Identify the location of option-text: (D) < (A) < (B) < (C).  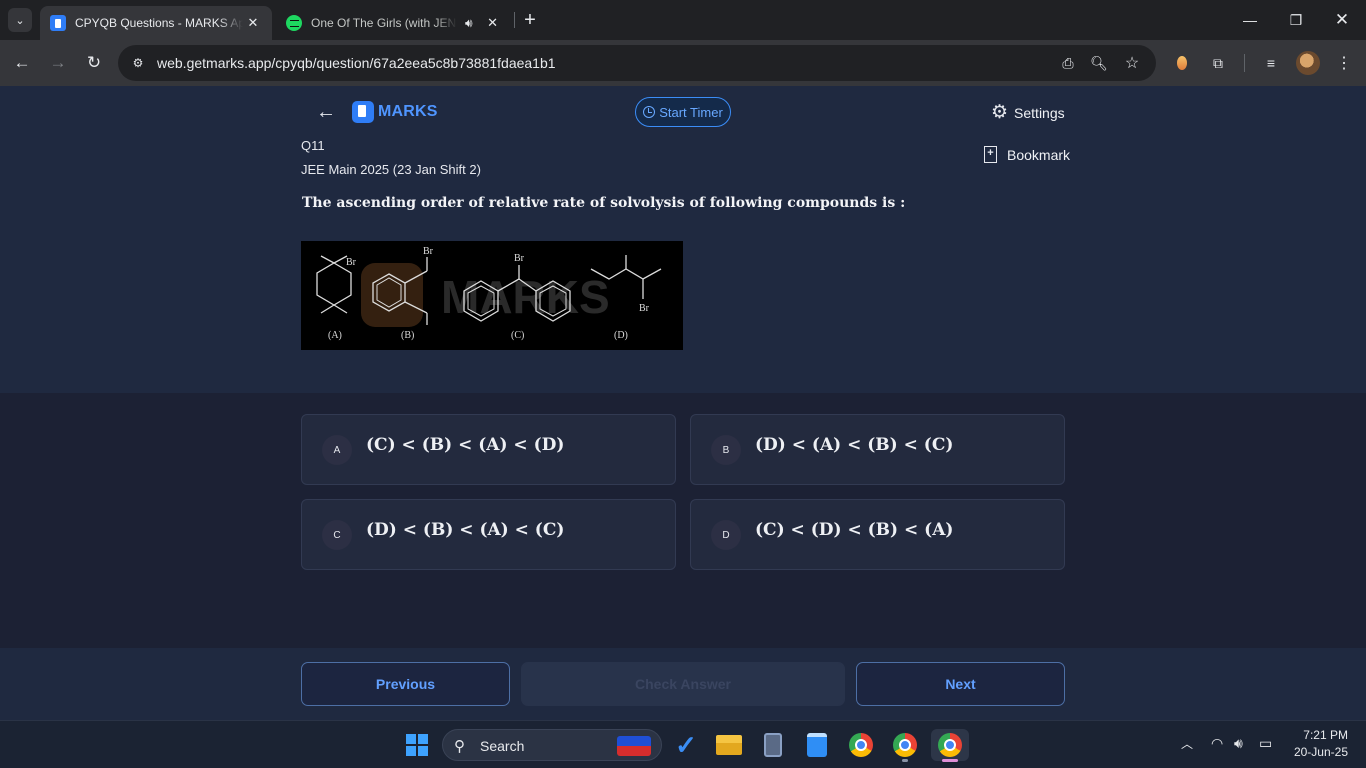
(854, 445).